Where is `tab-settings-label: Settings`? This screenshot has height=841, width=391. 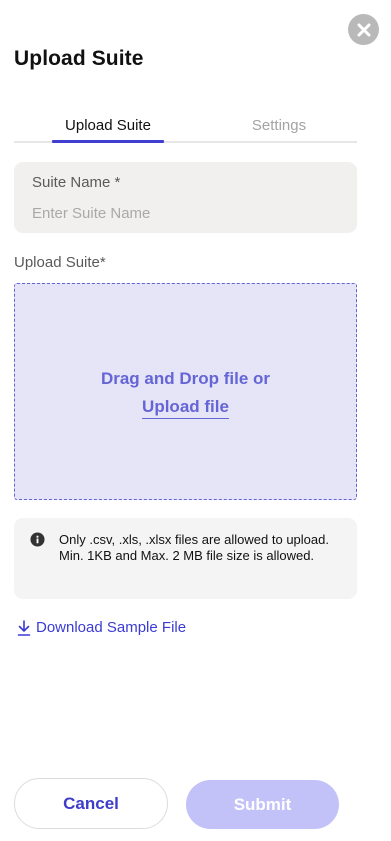
tab-settings-label: Settings is located at coordinates (279, 125).